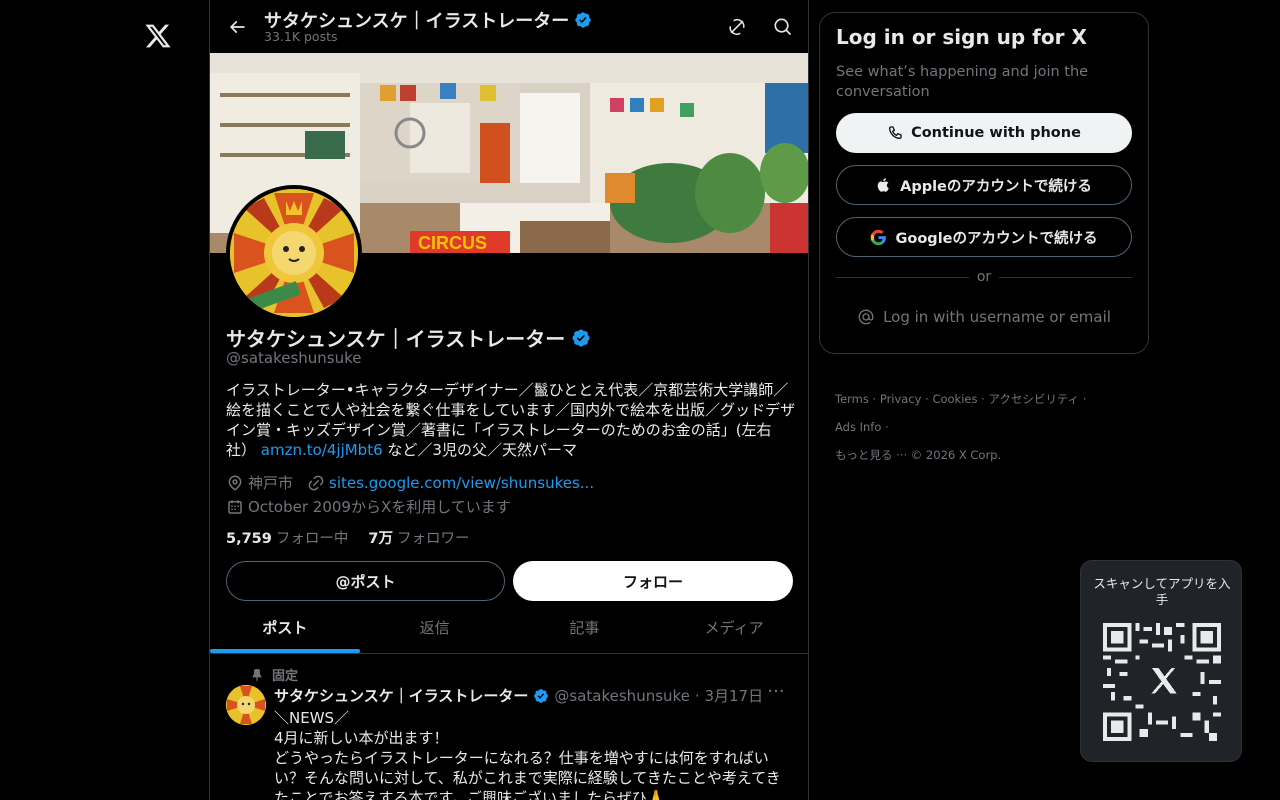 The width and height of the screenshot is (1280, 800). I want to click on grok-button, so click(737, 27).